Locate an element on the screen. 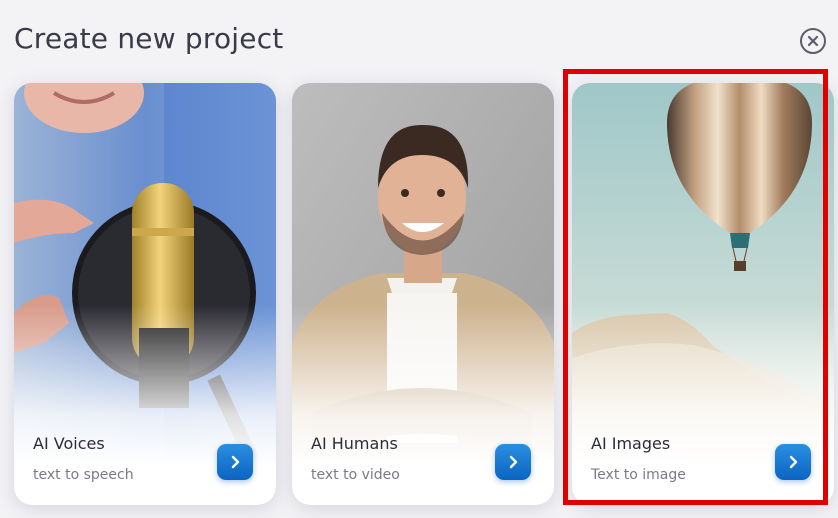 This screenshot has height=518, width=838. card-sublabel: Text to image is located at coordinates (638, 475).